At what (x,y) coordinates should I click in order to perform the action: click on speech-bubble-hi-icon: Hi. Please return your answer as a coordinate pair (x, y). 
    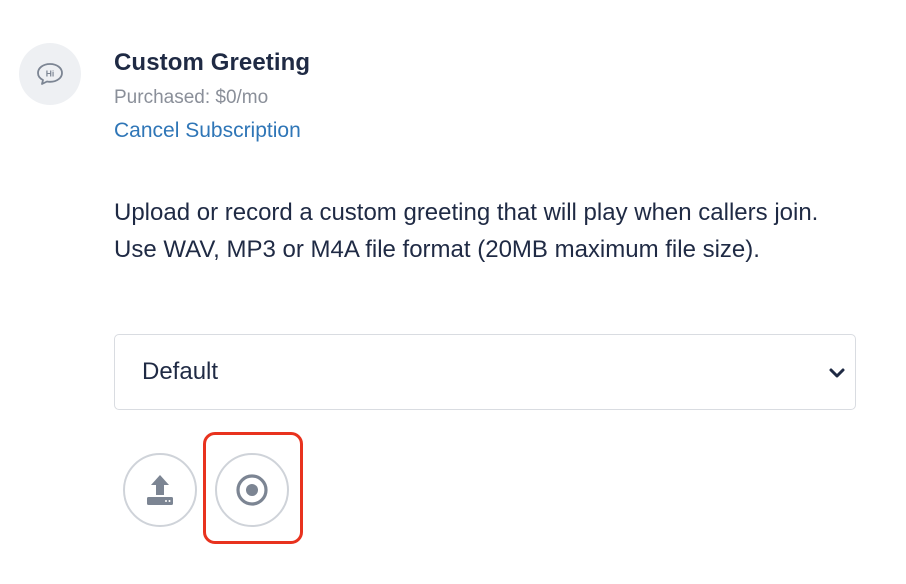
    Looking at the image, I should click on (50, 74).